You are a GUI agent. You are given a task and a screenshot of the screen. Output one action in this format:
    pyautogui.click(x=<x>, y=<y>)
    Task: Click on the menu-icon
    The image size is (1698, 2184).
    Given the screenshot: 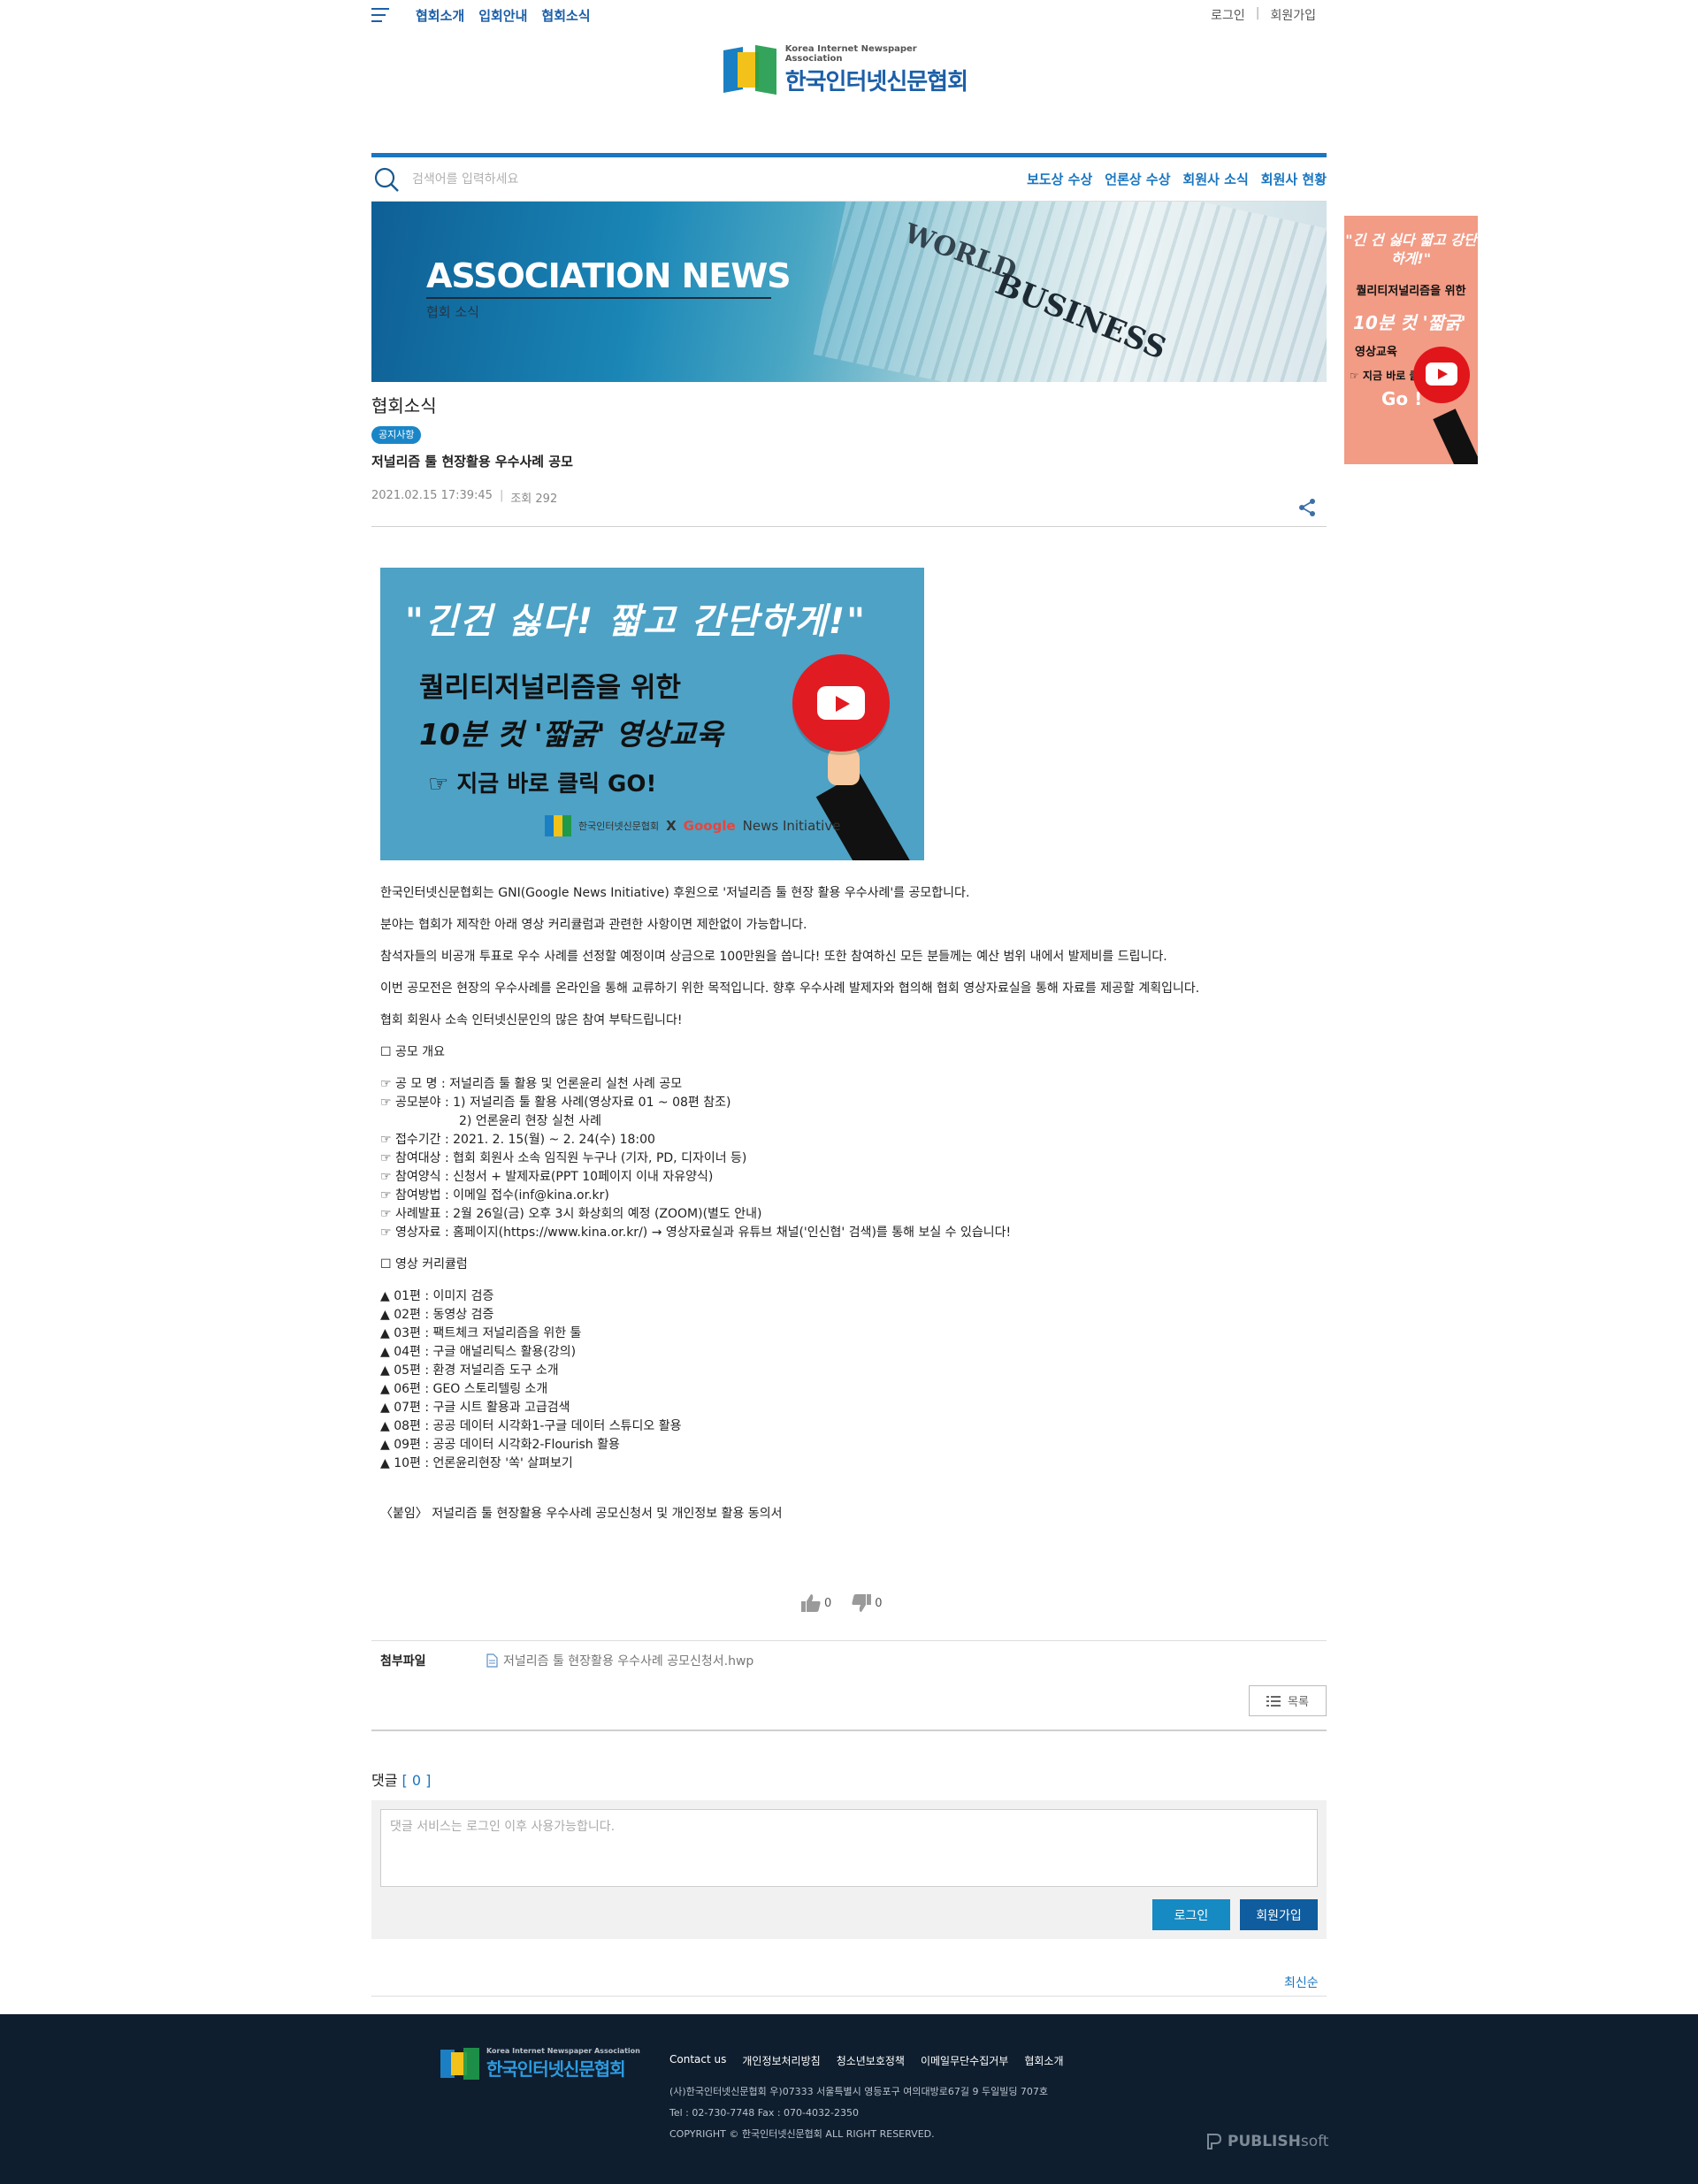 What is the action you would take?
    pyautogui.click(x=380, y=15)
    